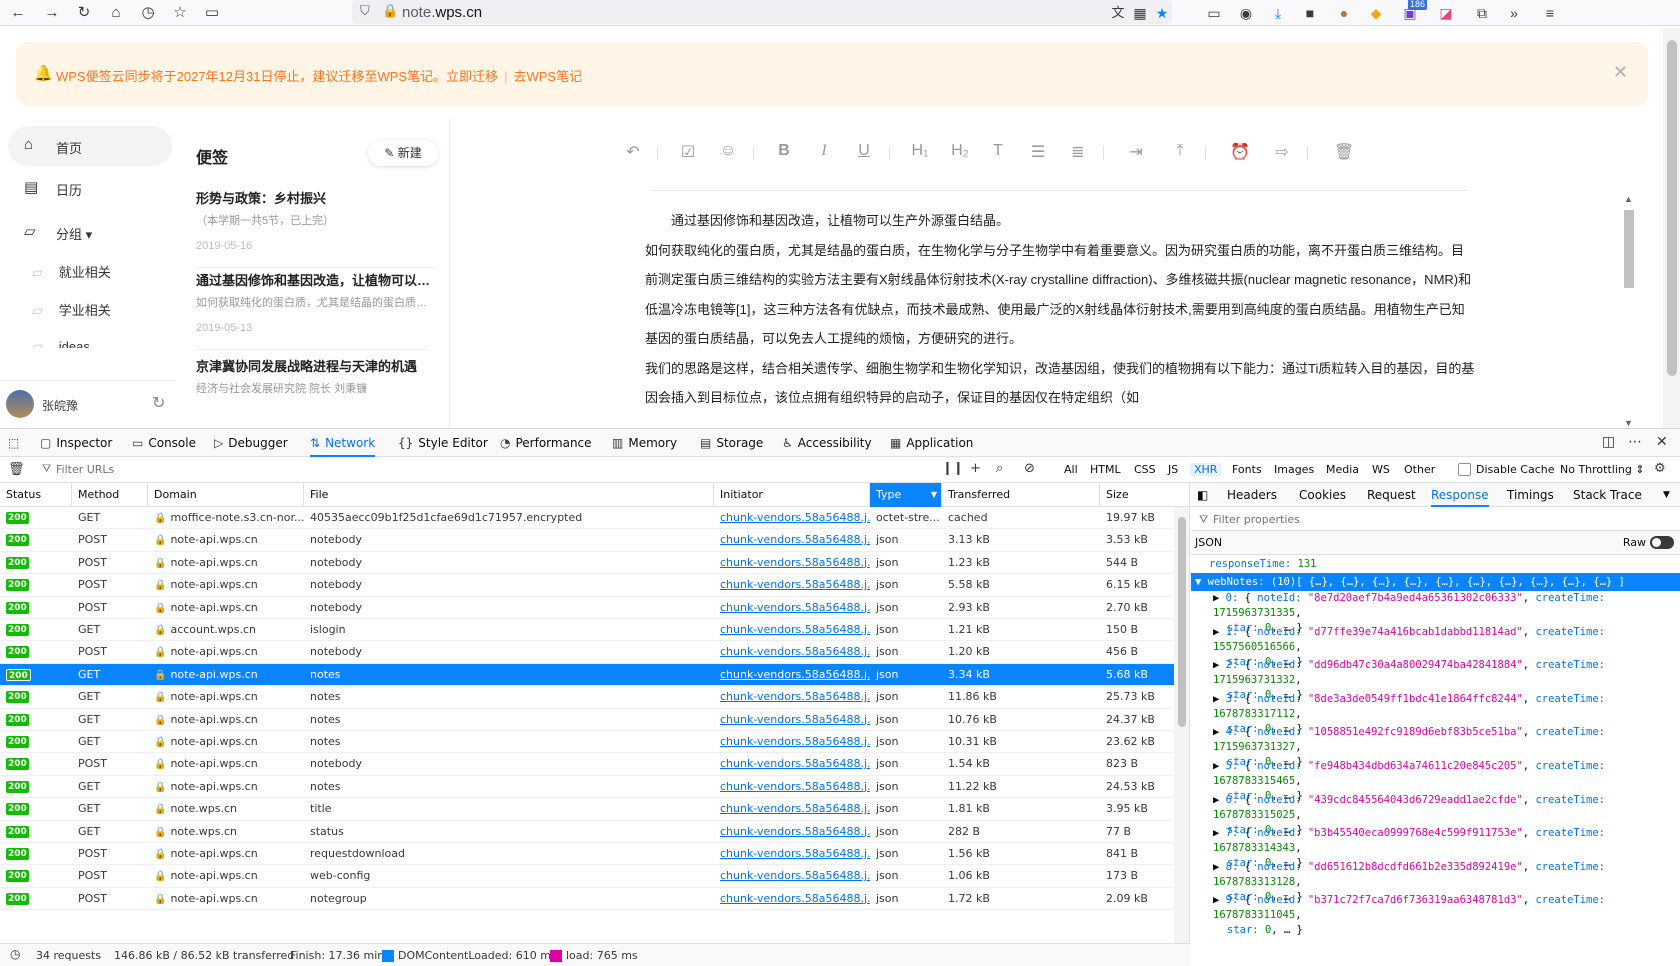  What do you see at coordinates (509, 495) in the screenshot?
I see `column-file: File` at bounding box center [509, 495].